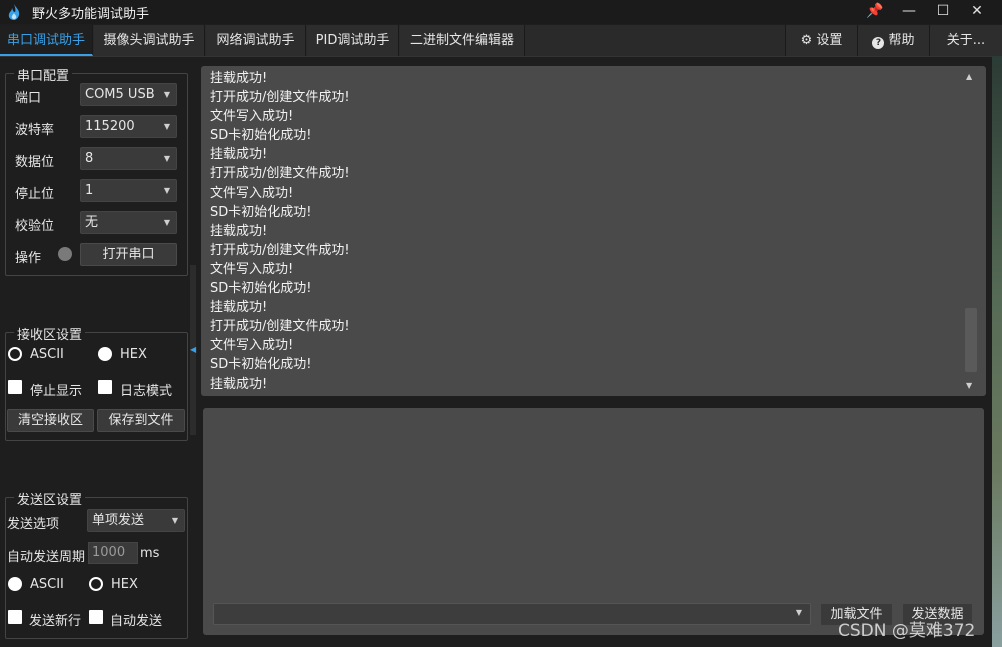 This screenshot has width=1002, height=647. I want to click on gear-icon: ⚙, so click(806, 40).